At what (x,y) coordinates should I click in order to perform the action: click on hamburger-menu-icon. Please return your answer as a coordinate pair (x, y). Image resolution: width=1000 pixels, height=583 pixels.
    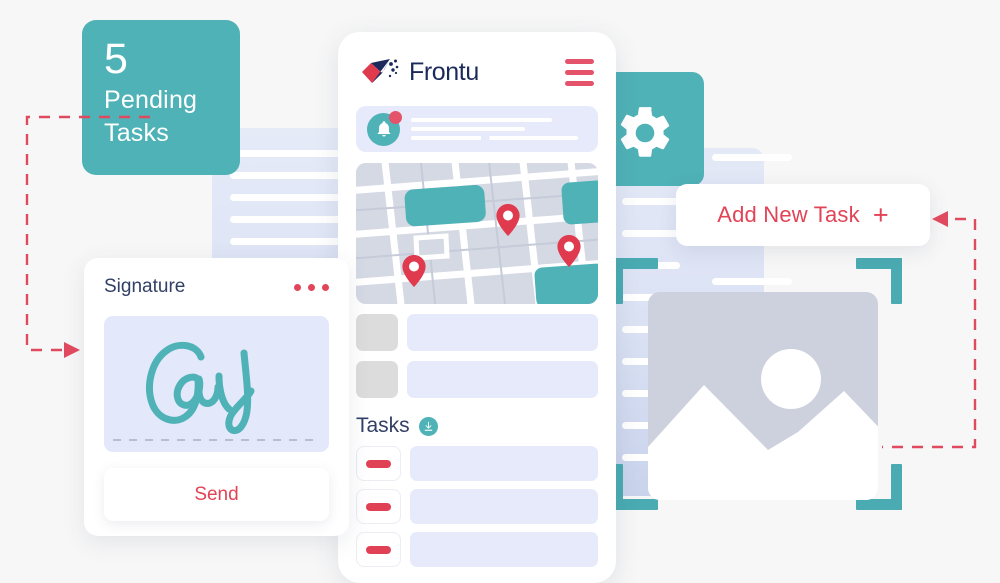
    Looking at the image, I should click on (579, 72).